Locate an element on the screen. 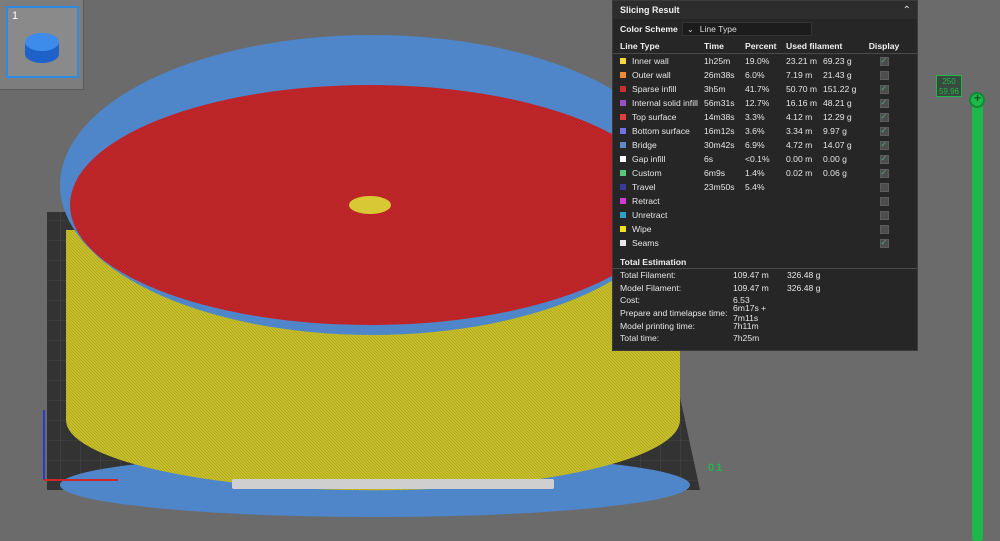 This screenshot has height=541, width=1000. color-scheme-value: Line Type is located at coordinates (718, 29).